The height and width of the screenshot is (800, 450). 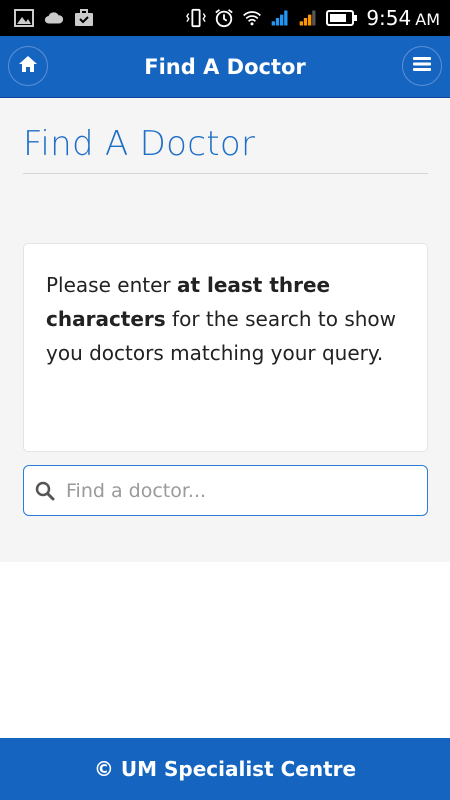 What do you see at coordinates (54, 18) in the screenshot?
I see `cloud-icon` at bounding box center [54, 18].